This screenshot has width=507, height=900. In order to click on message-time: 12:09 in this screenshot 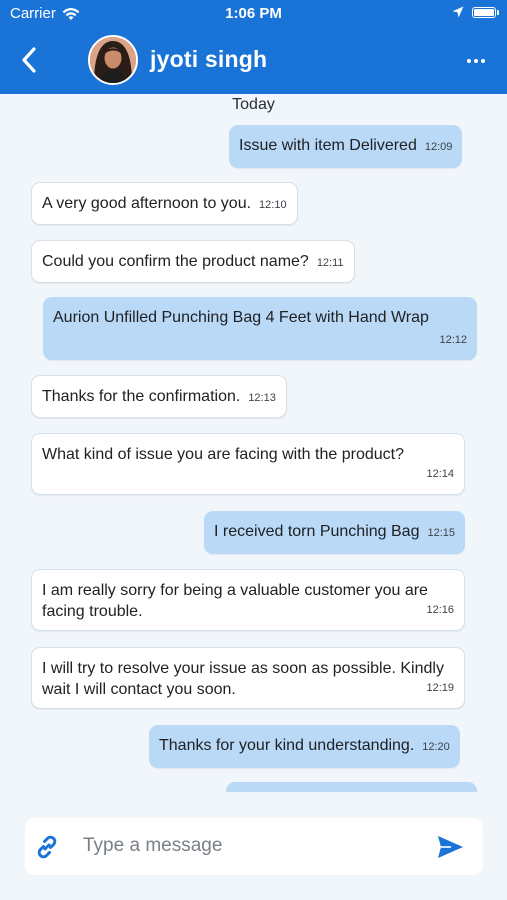, I will do `click(438, 147)`.